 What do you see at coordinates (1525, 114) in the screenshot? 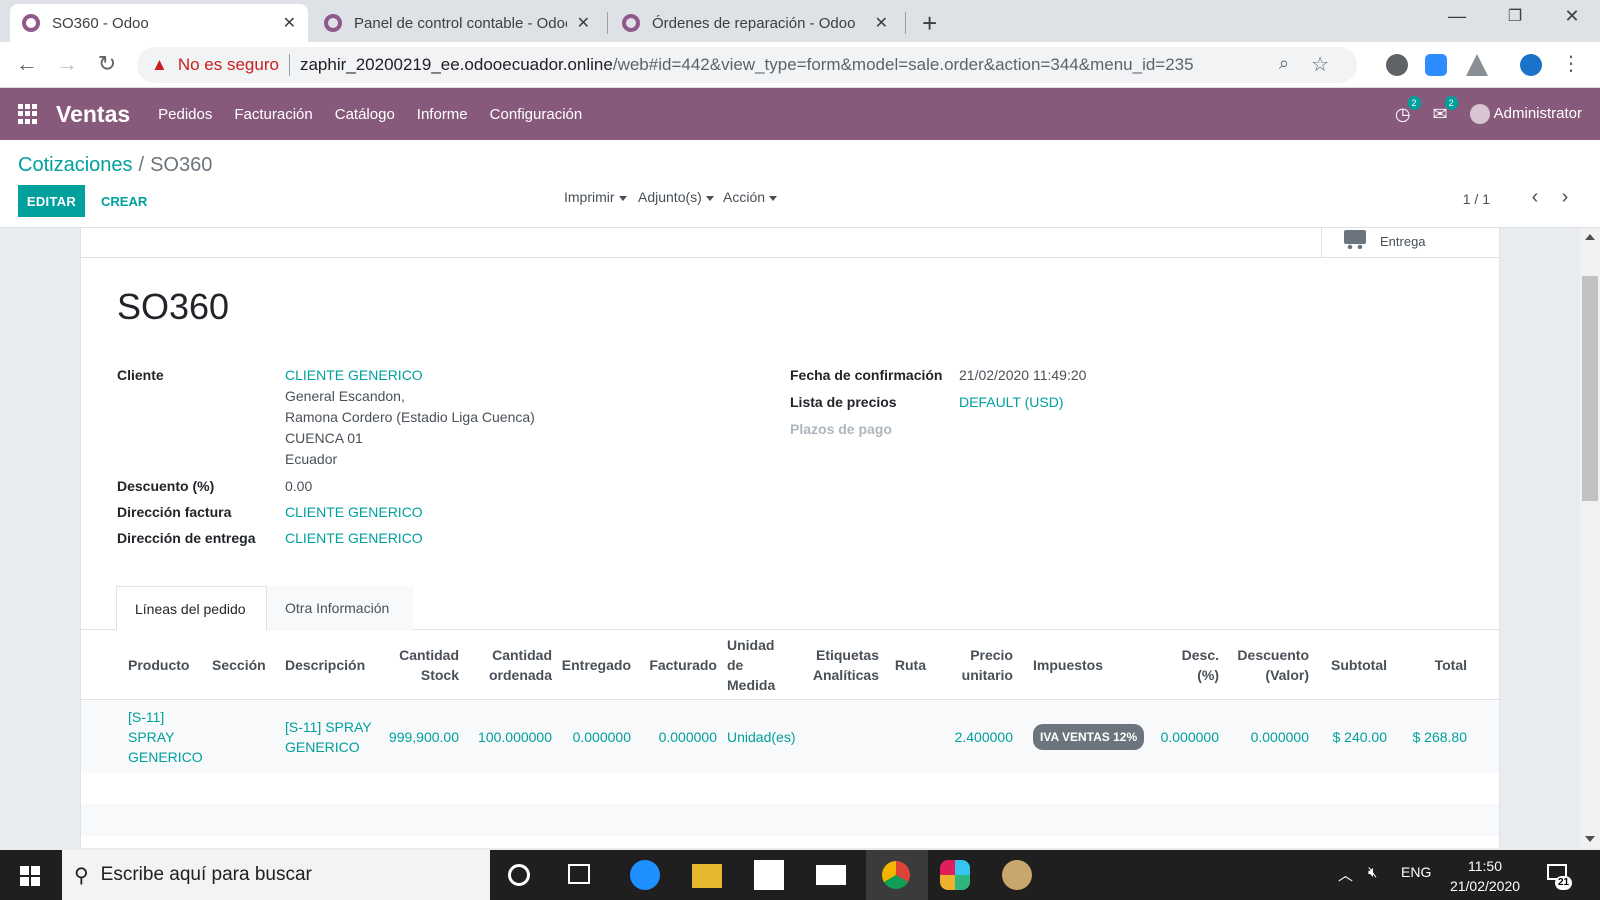
I see `user-menu: Administrator` at bounding box center [1525, 114].